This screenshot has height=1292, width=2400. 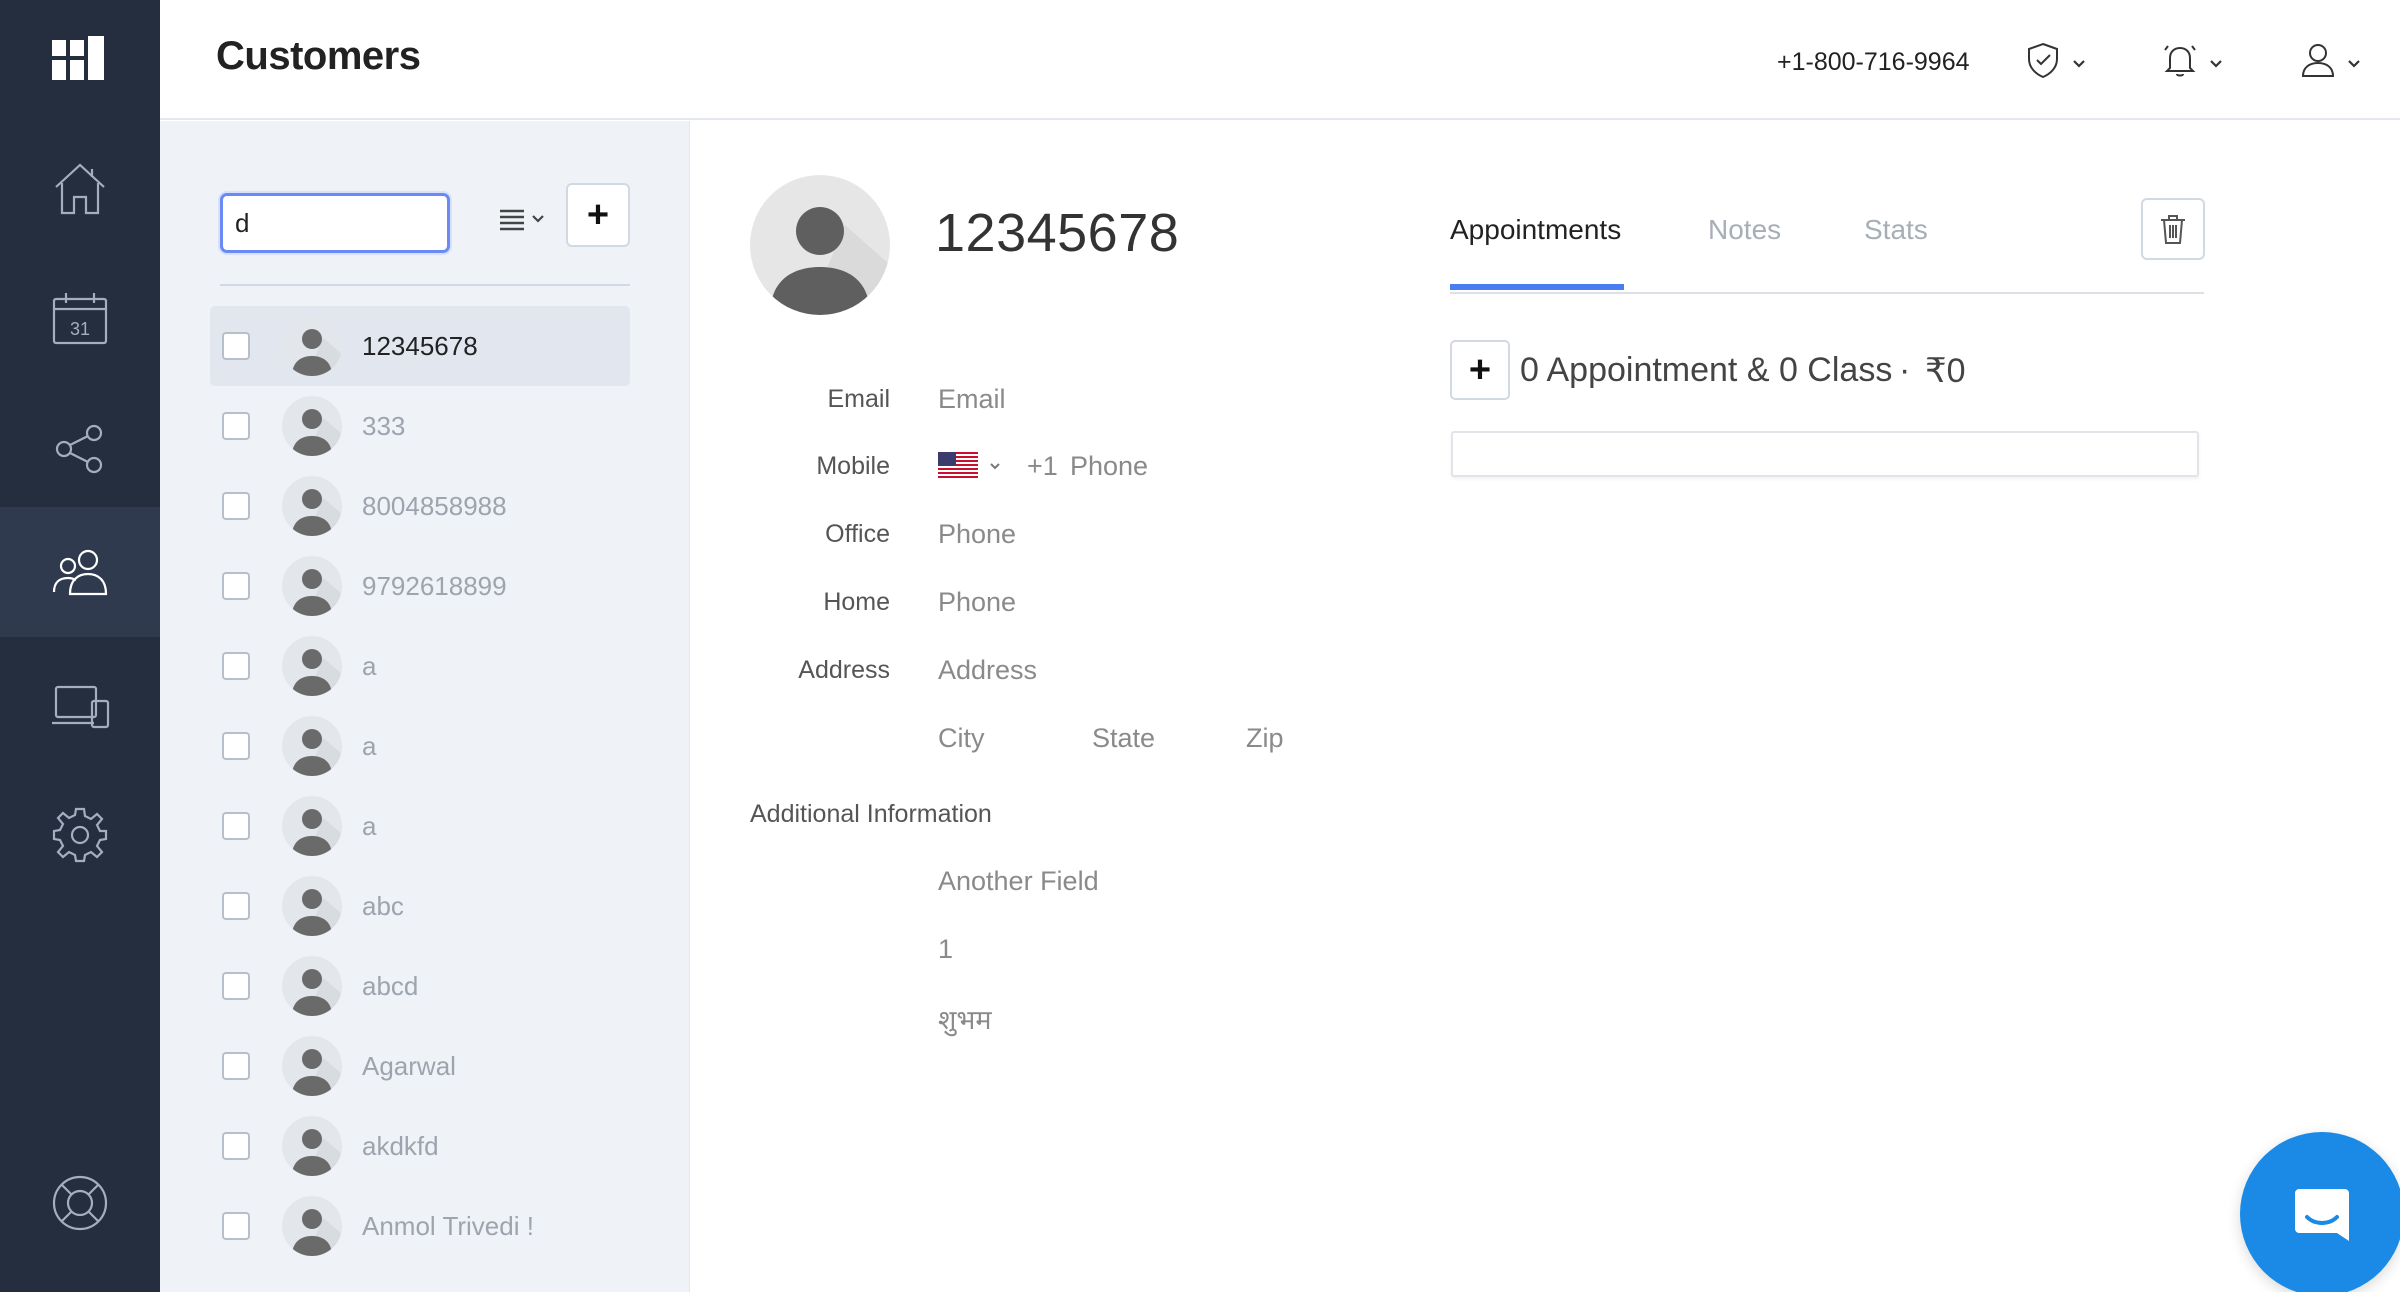 I want to click on customer-list-item: abc, so click(x=420, y=906).